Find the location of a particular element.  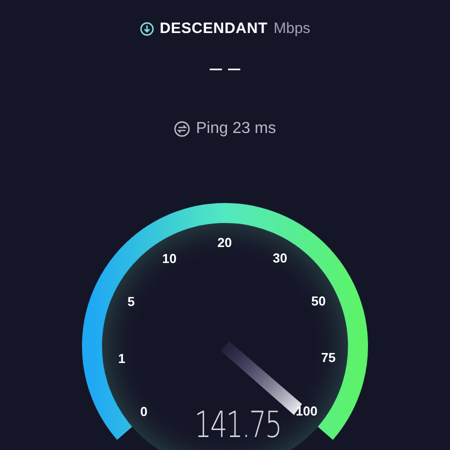

ping-label: Ping 23 ms is located at coordinates (236, 128).